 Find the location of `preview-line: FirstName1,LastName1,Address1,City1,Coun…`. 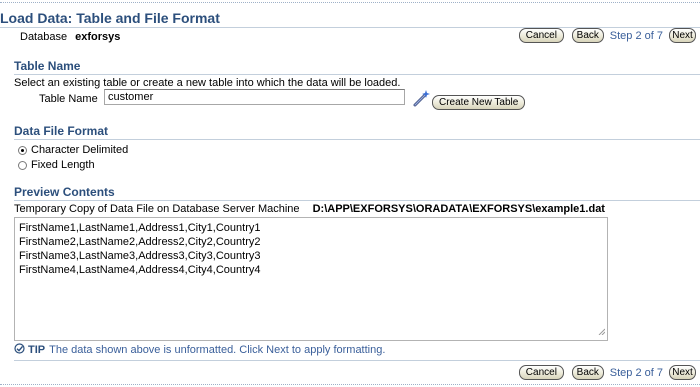

preview-line: FirstName1,LastName1,Address1,City1,Coun… is located at coordinates (140, 228).